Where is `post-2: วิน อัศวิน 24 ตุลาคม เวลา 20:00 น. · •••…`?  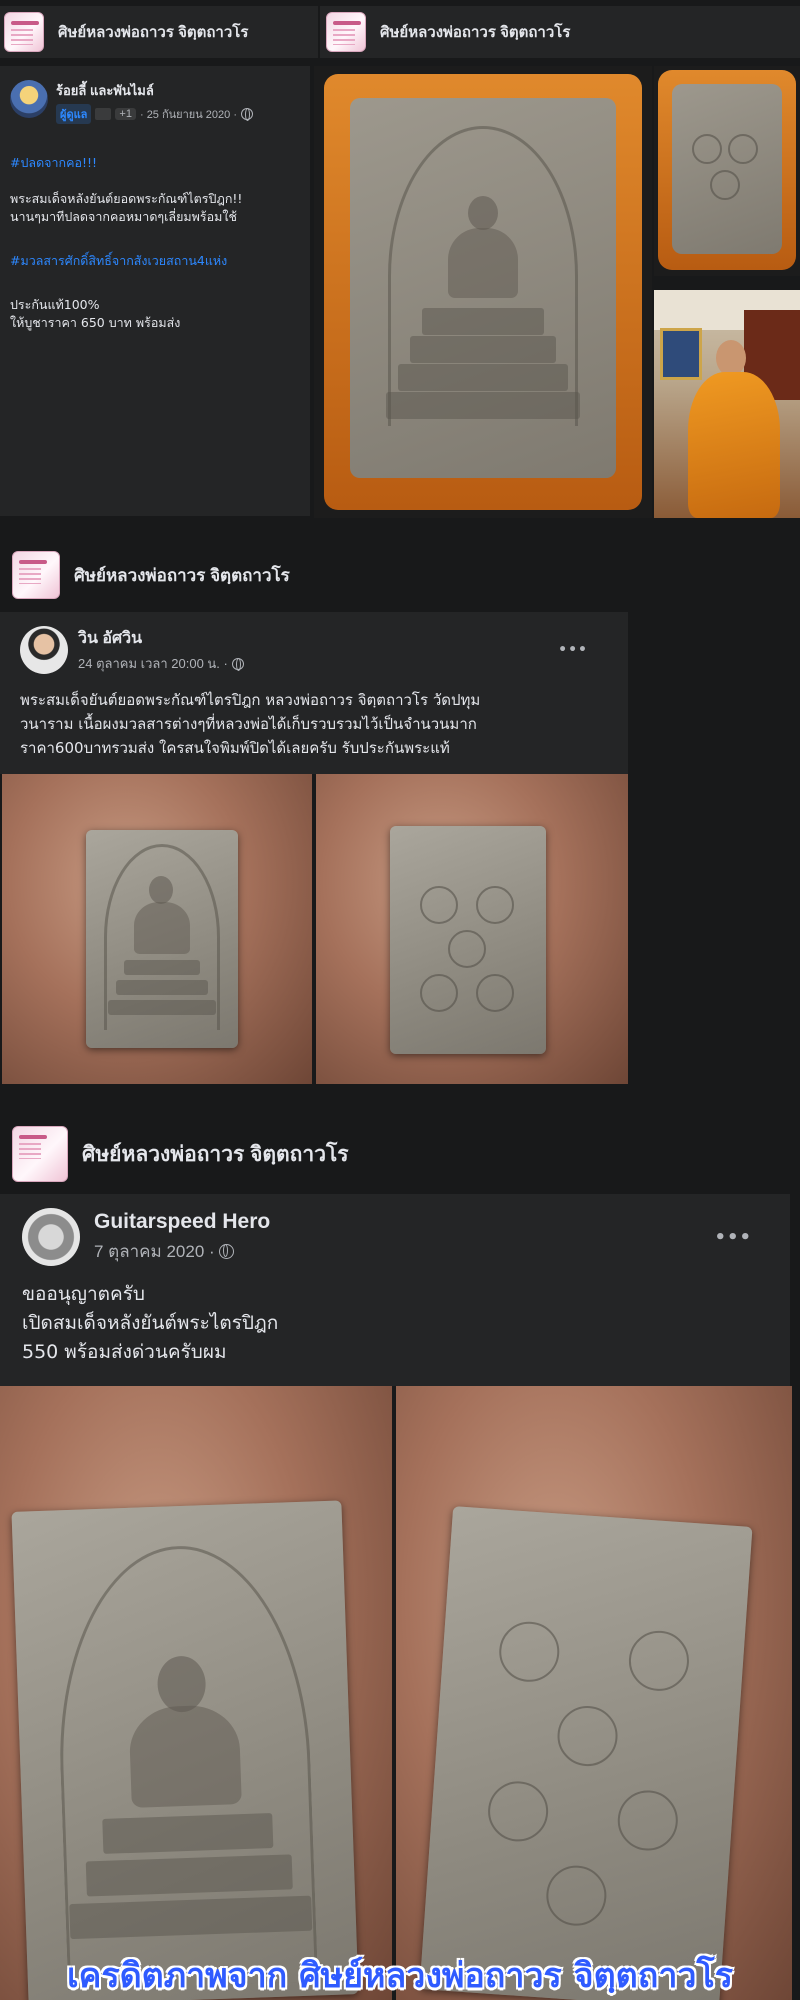
post-2: วิน อัศวิน 24 ตุลาคม เวลา 20:00 น. · •••… is located at coordinates (314, 693).